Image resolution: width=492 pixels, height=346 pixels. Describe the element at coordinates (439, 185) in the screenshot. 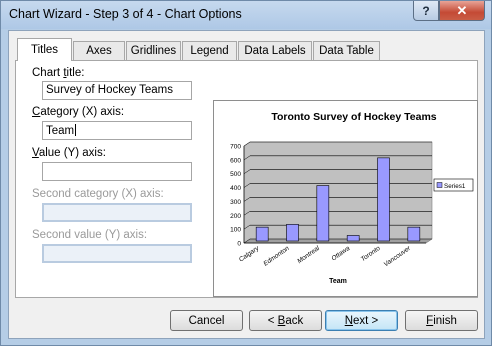

I see `legend-swatch` at that location.